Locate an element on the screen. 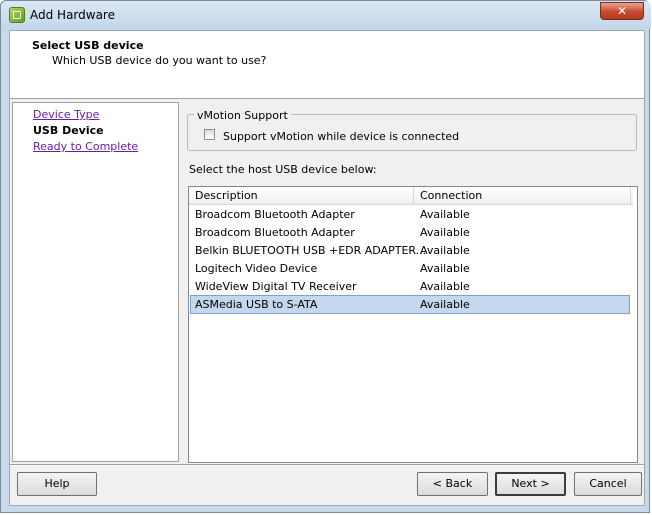 This screenshot has height=515, width=652. vmotion-group-label: vMotion Support is located at coordinates (242, 115).